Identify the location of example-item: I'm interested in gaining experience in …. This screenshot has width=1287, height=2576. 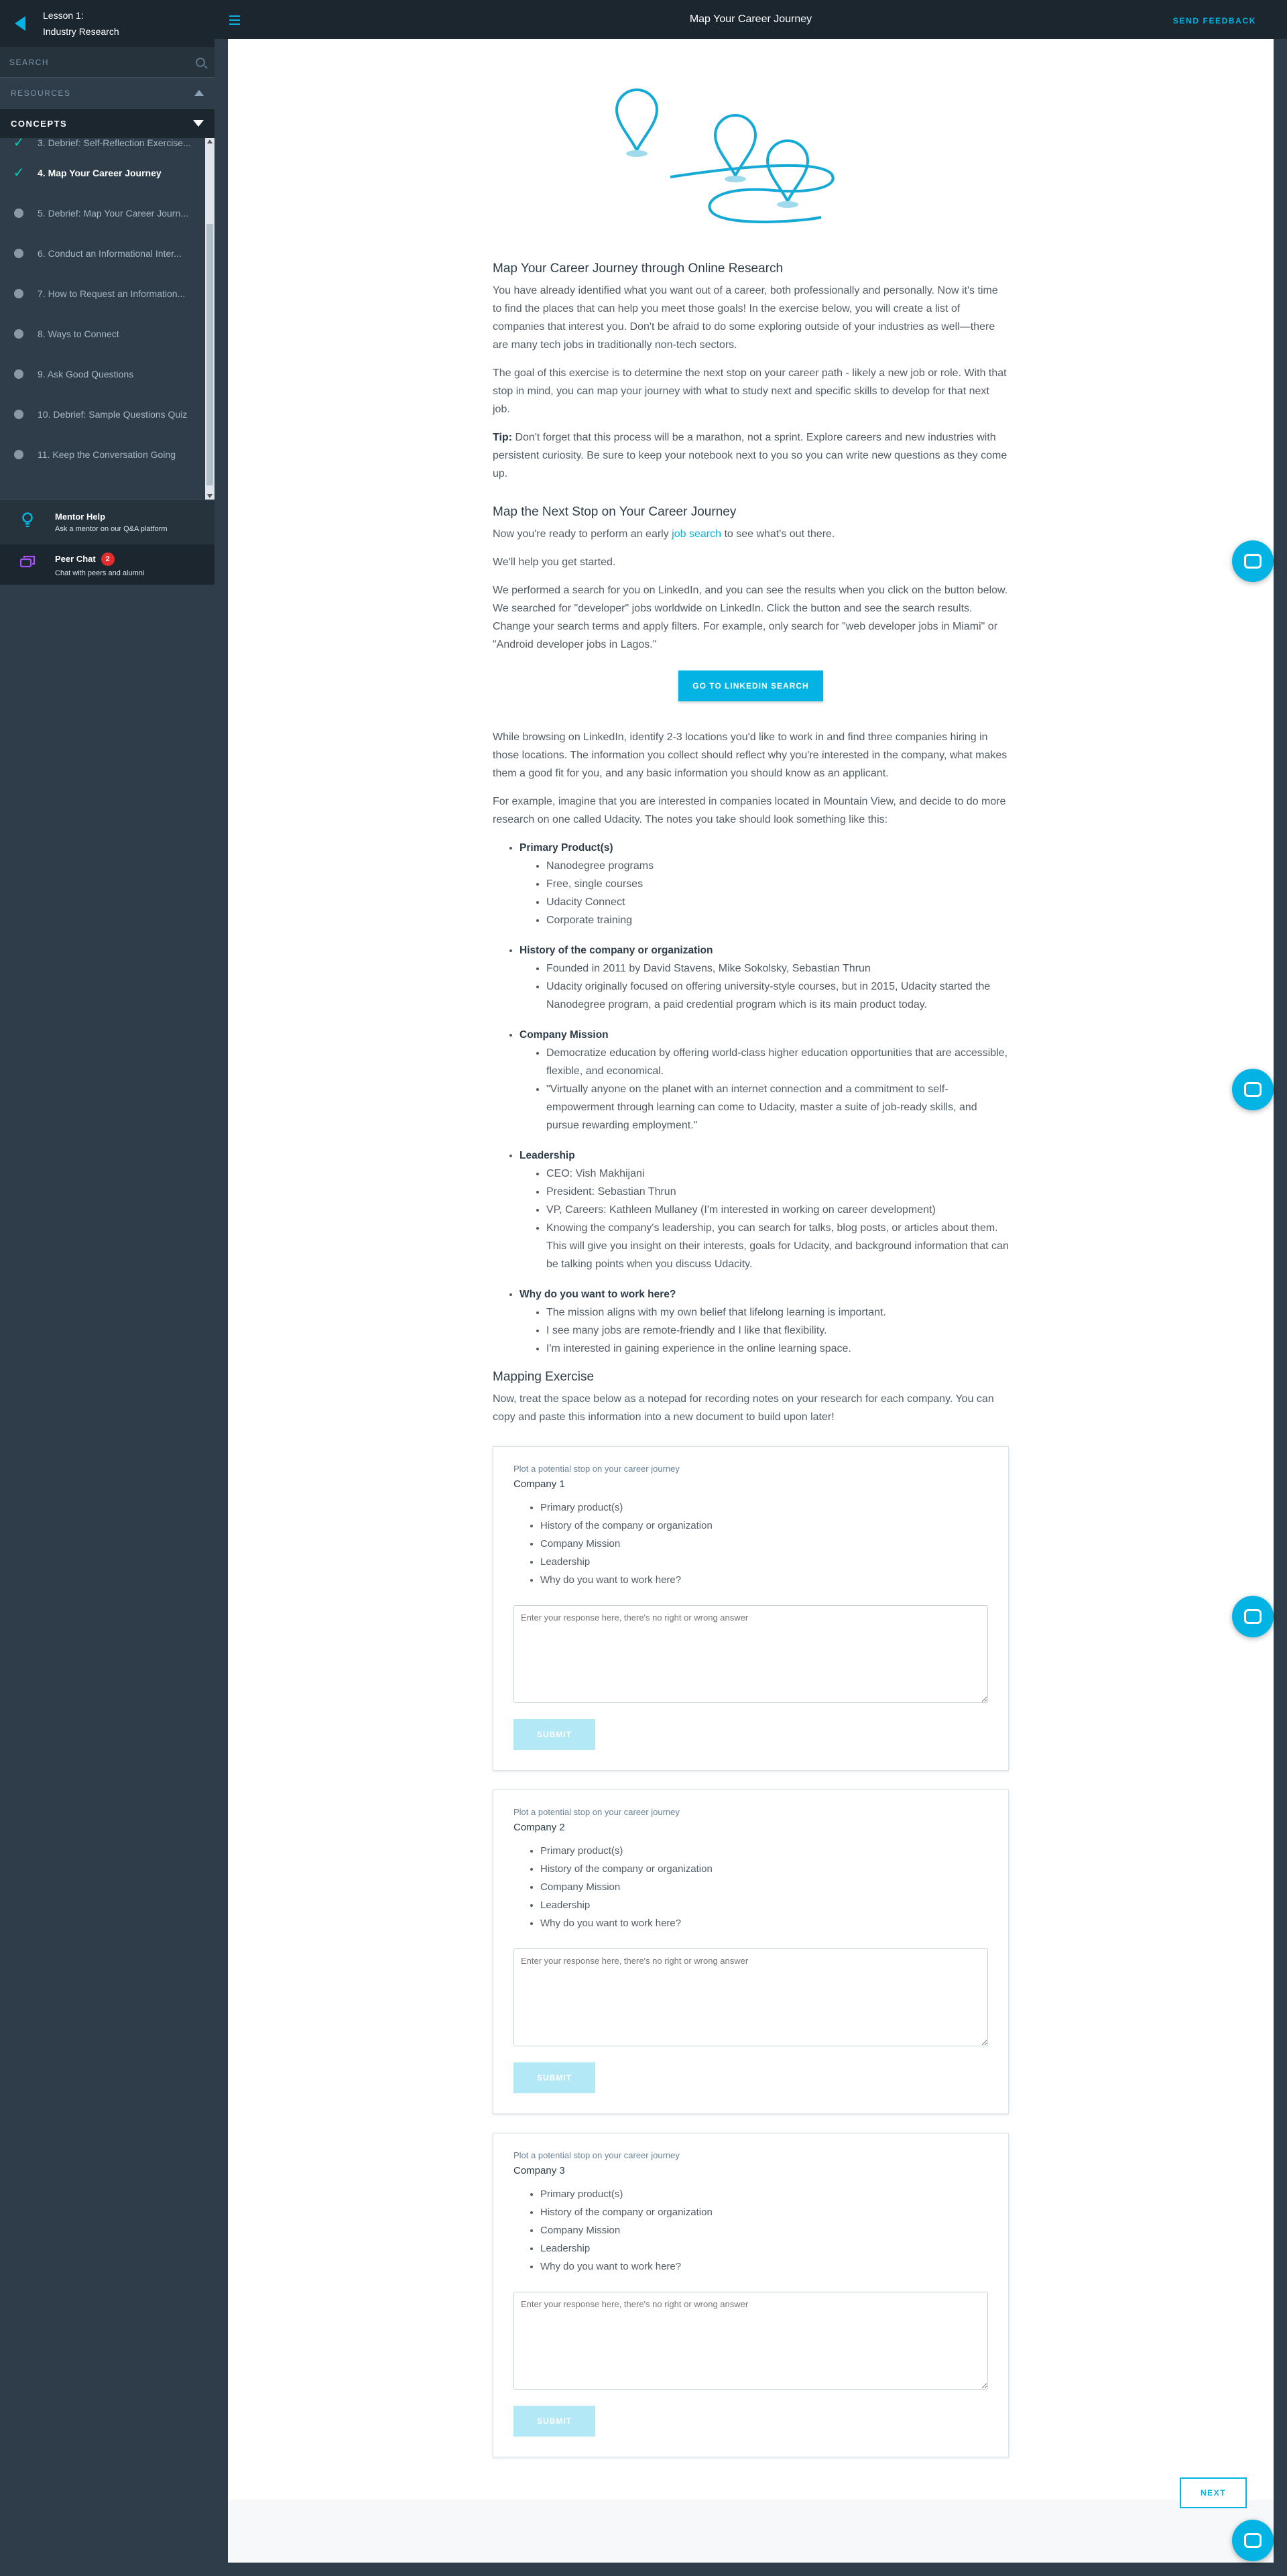
(778, 1349).